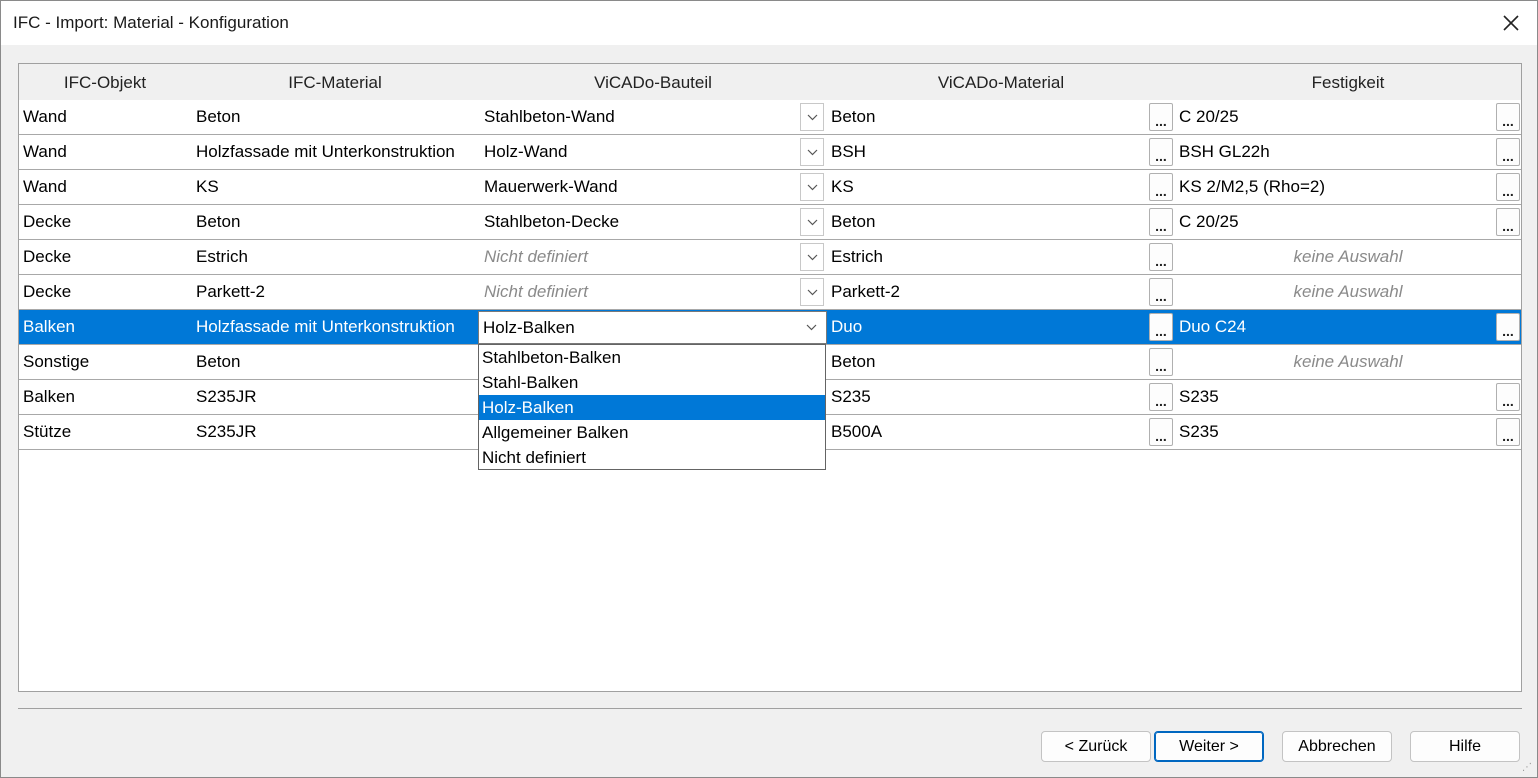  What do you see at coordinates (847, 326) in the screenshot?
I see `cell-vicado-material: Duo` at bounding box center [847, 326].